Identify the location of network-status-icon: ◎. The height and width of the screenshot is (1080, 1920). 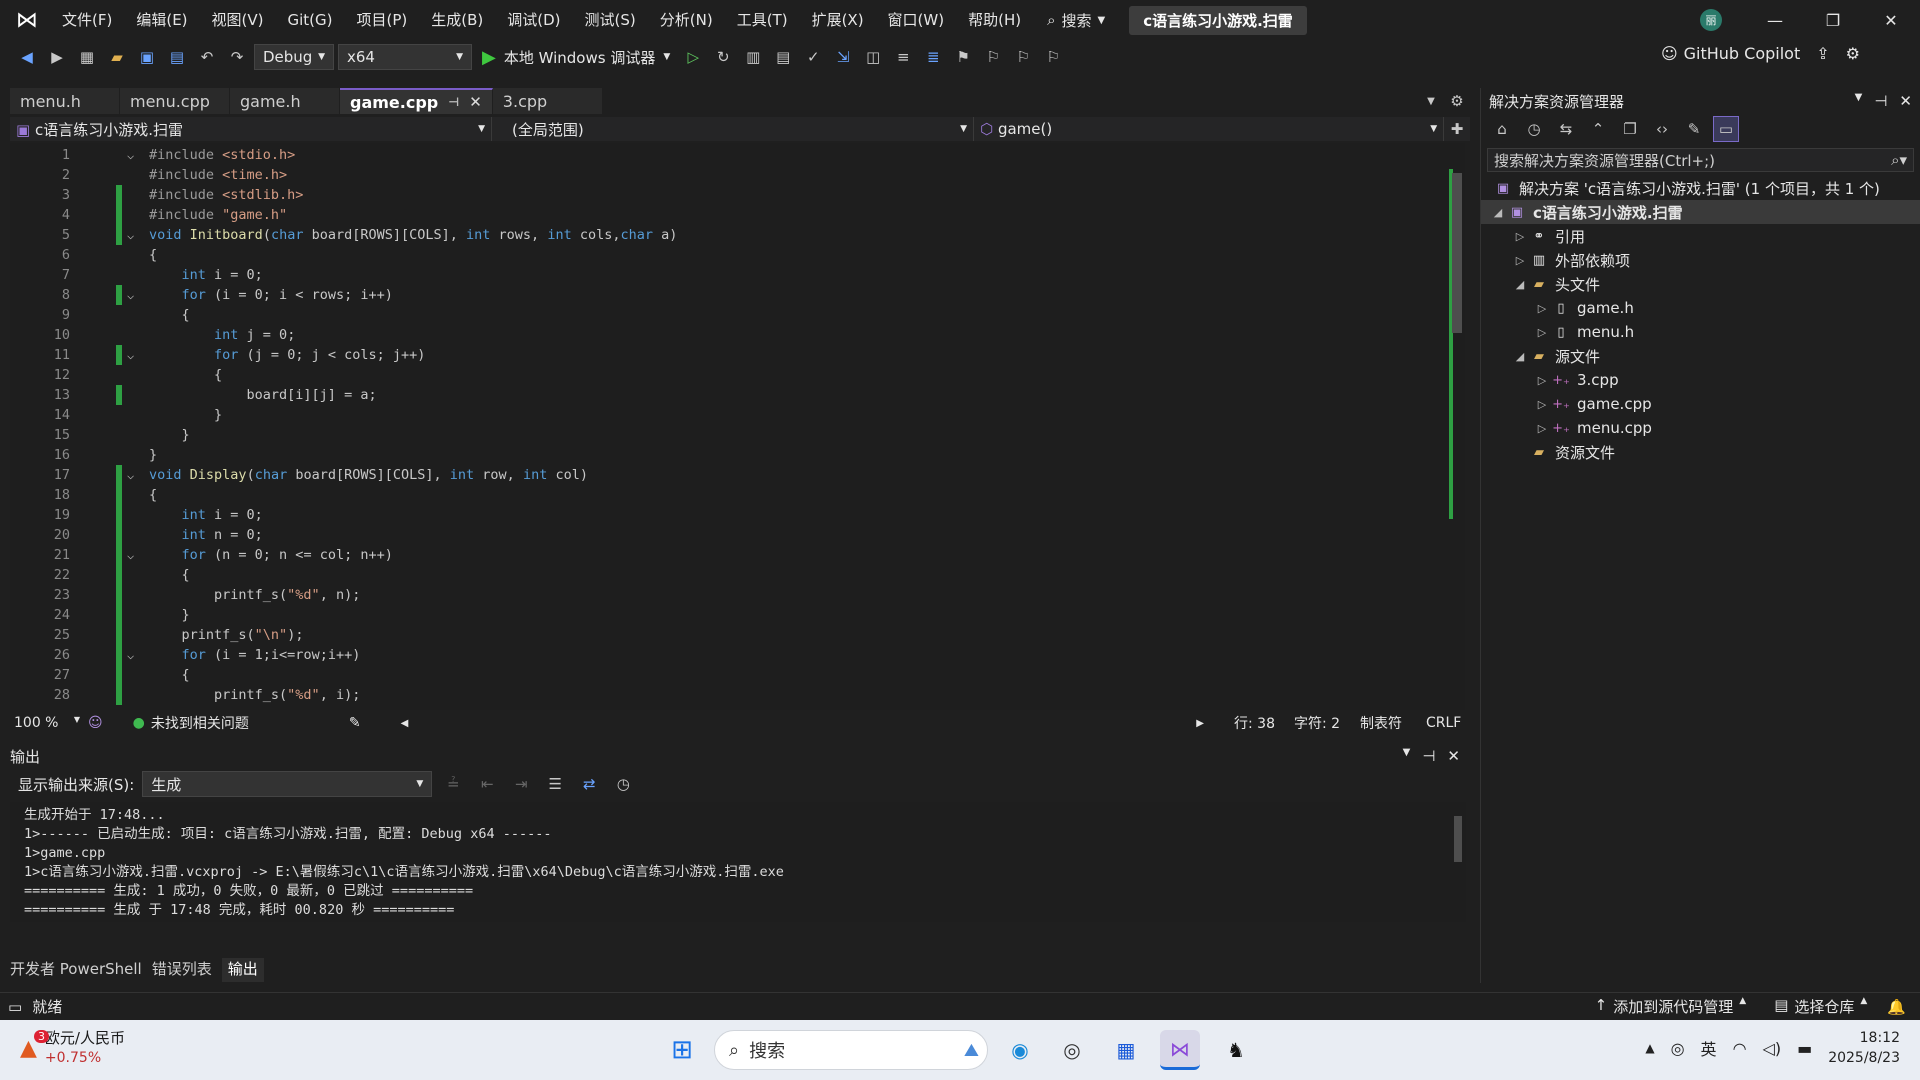
(1678, 1048).